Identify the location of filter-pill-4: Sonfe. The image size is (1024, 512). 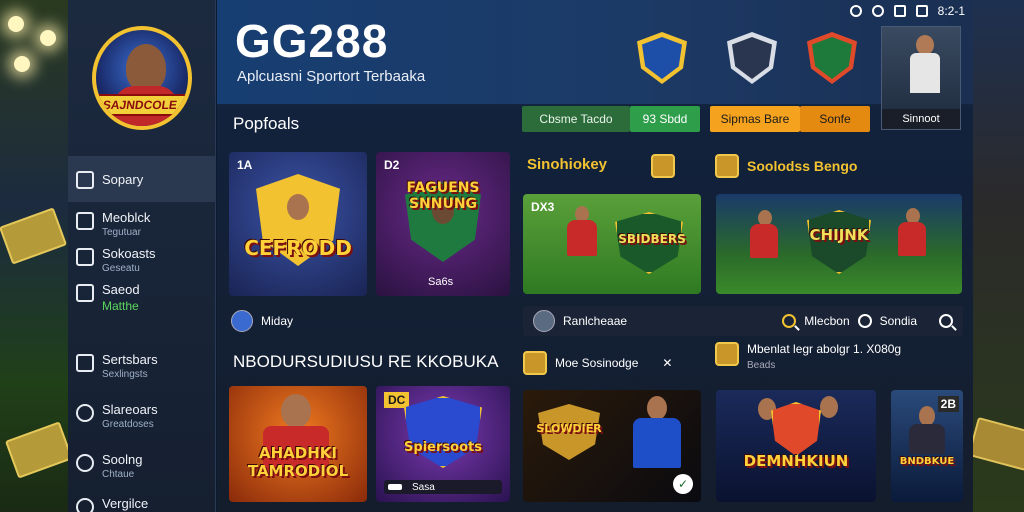
(835, 119).